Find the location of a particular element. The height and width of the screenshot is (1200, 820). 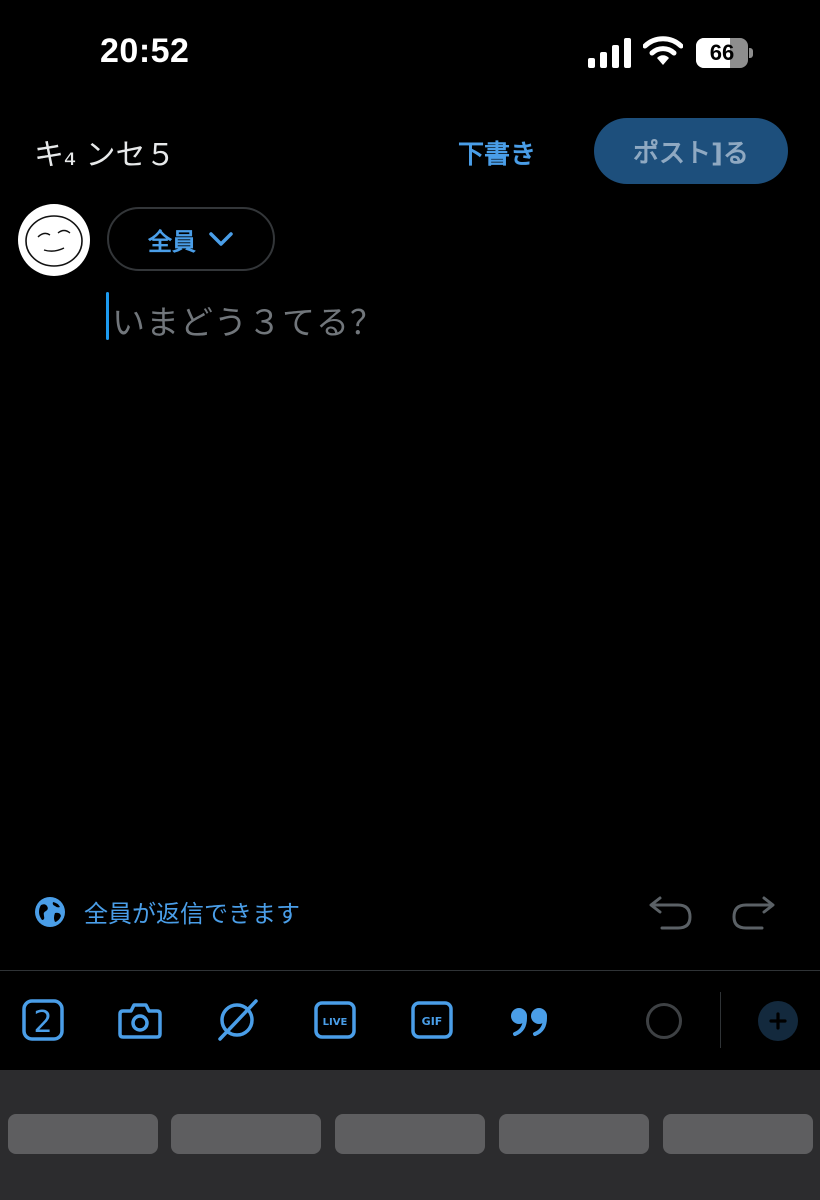

gif-icon: GIF is located at coordinates (432, 1020).